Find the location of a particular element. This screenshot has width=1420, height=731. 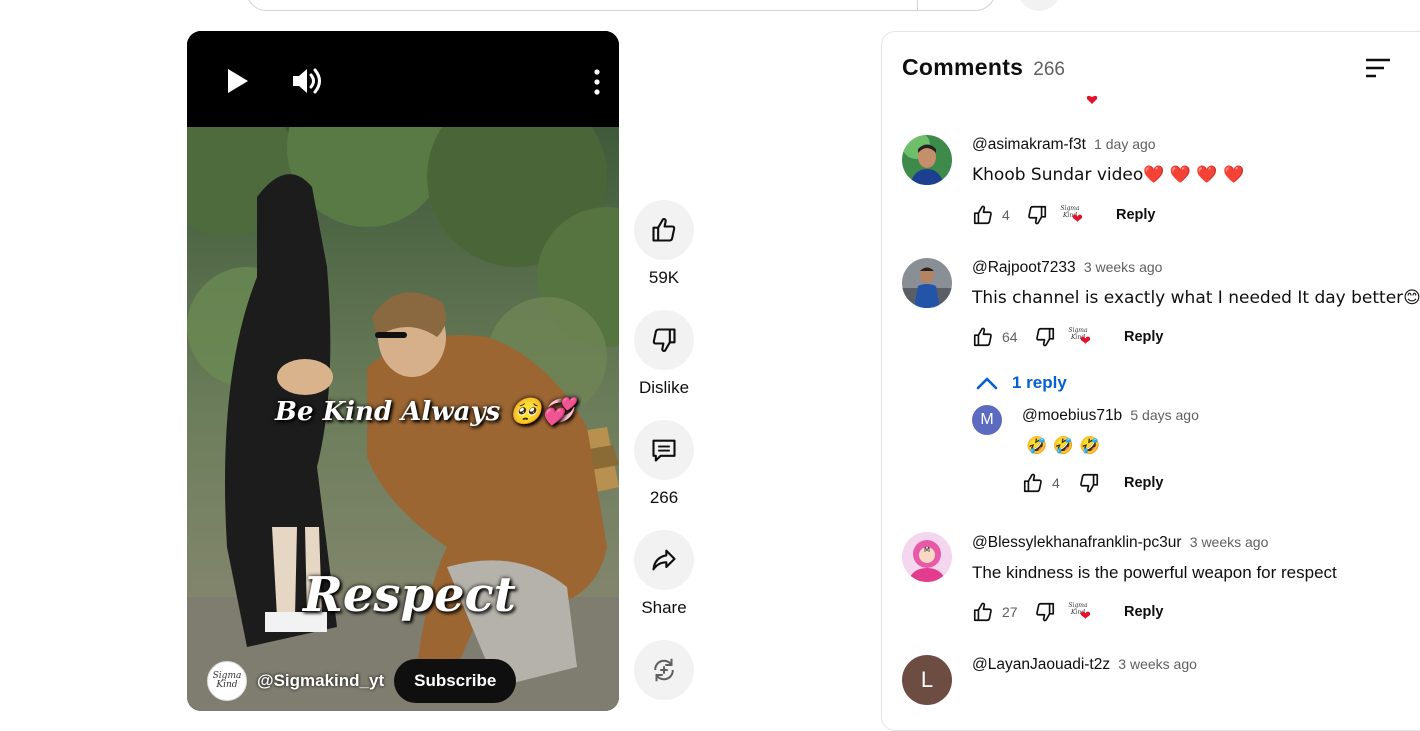

reply-author: @moebius71b is located at coordinates (1072, 415).